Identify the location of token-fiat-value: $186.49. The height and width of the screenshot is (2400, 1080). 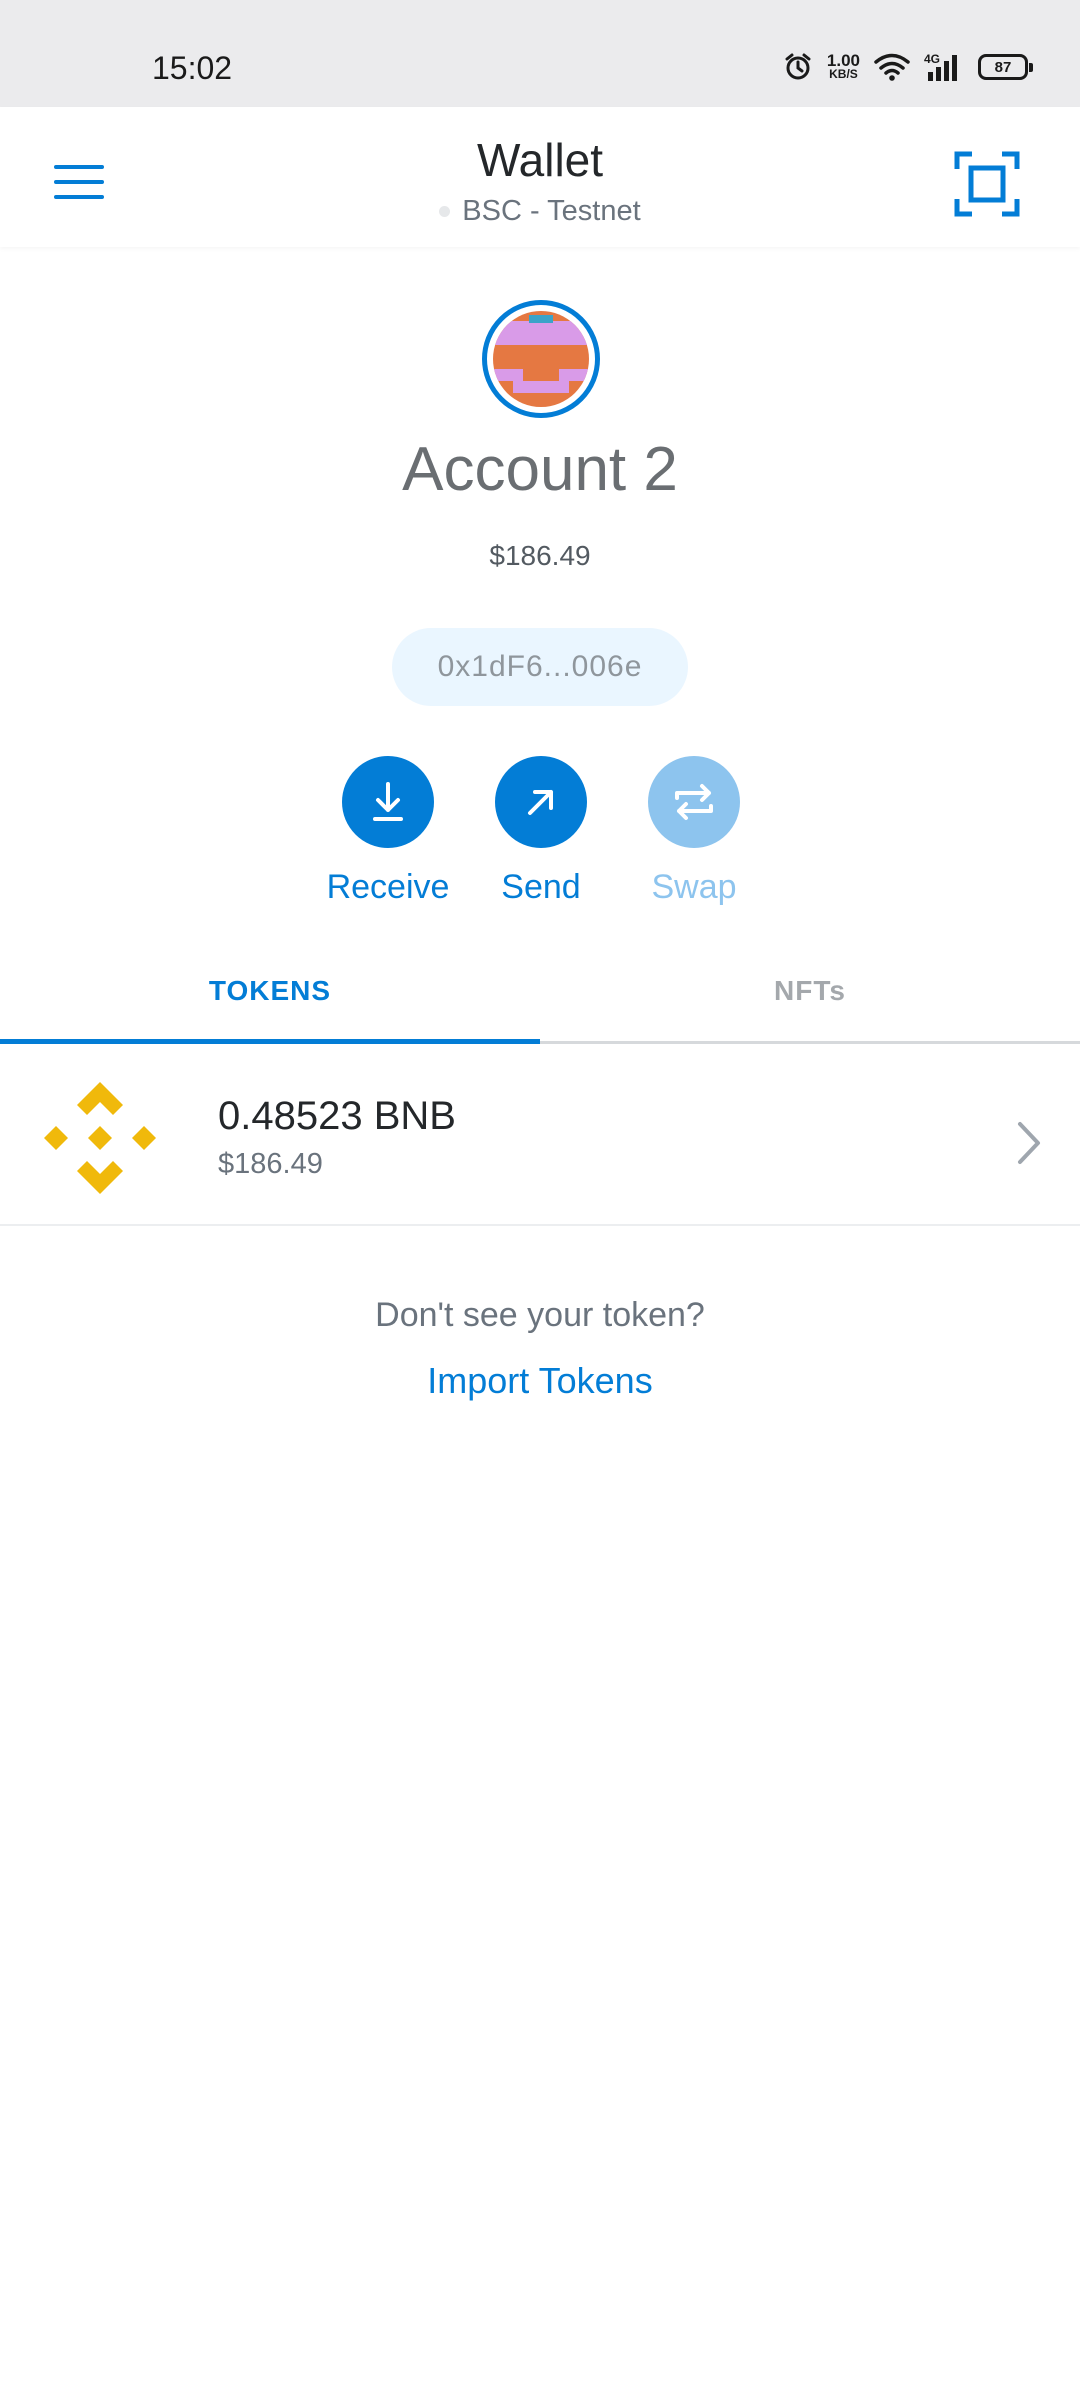
(270, 1164).